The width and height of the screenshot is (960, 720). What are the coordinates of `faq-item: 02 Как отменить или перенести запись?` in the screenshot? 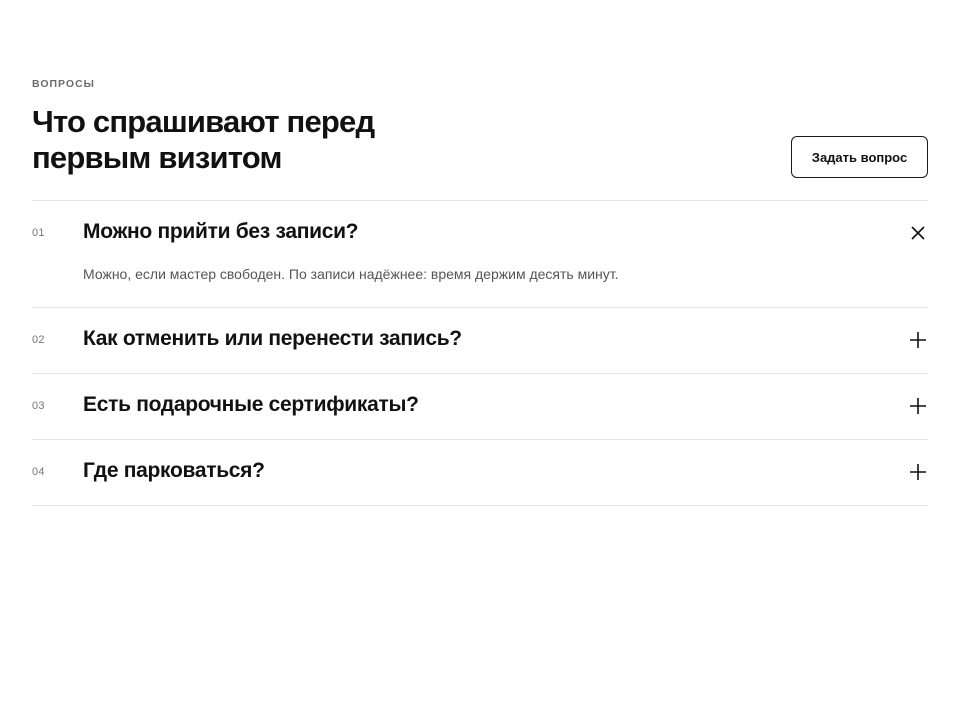 It's located at (480, 341).